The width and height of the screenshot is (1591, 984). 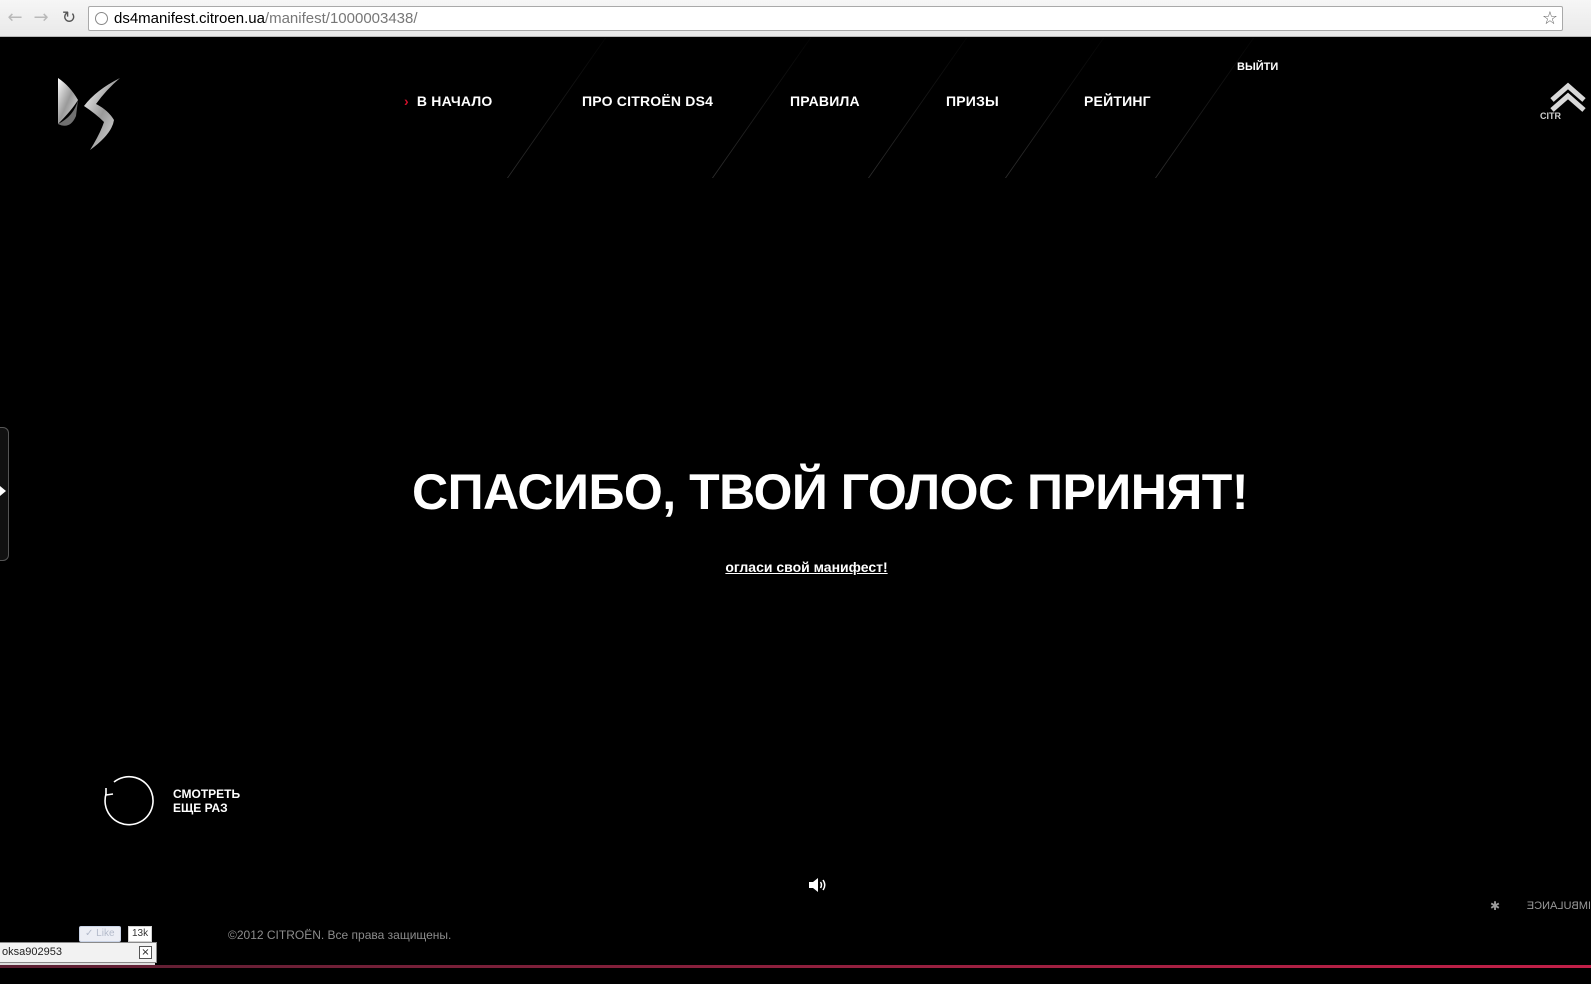 I want to click on nav-item-label: ПРО CITROËN DS4, so click(x=648, y=101).